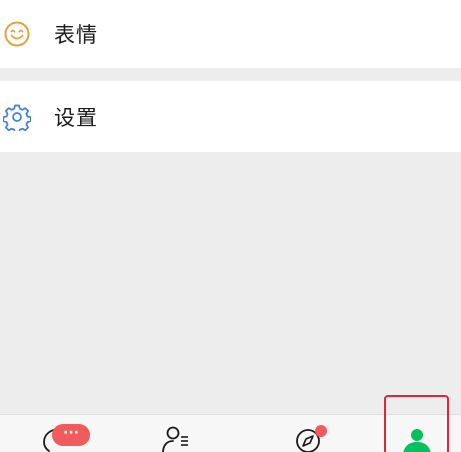 Image resolution: width=461 pixels, height=452 pixels. Describe the element at coordinates (230, 74) in the screenshot. I see `section-divider` at that location.